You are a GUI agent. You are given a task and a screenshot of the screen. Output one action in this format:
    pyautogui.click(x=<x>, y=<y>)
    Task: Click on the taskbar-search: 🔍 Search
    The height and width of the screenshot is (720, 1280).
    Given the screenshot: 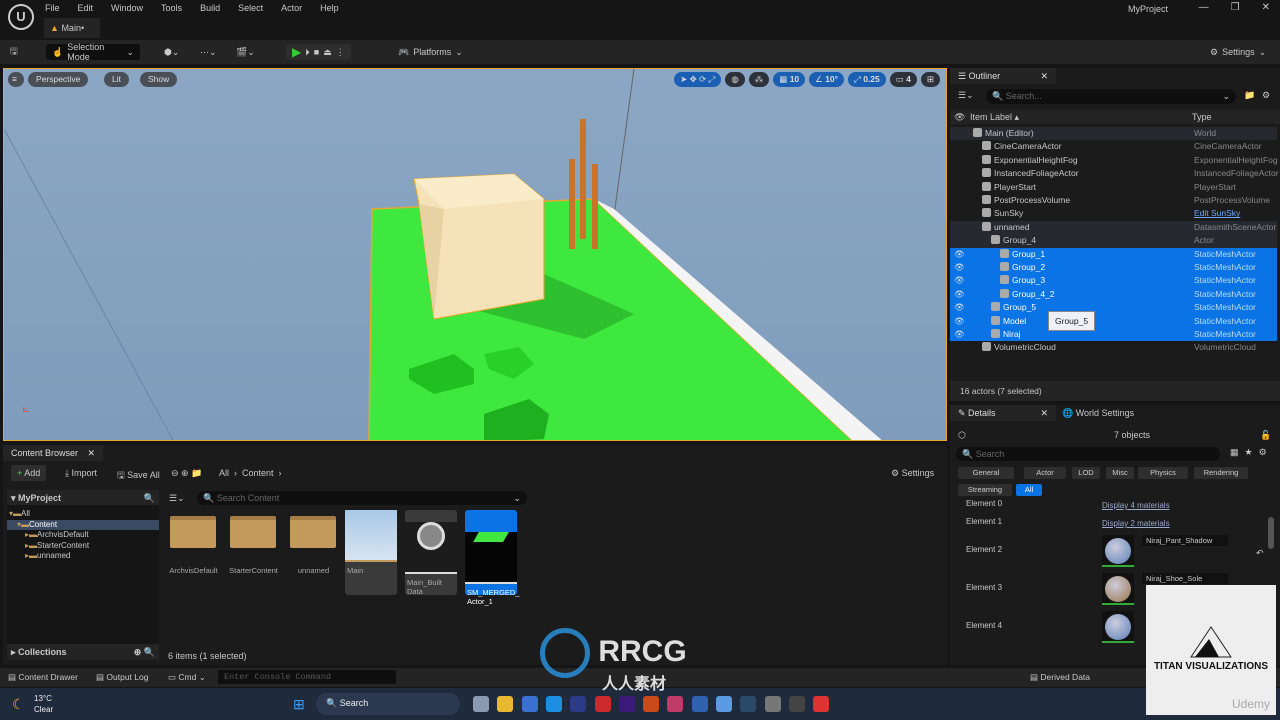 What is the action you would take?
    pyautogui.click(x=388, y=704)
    